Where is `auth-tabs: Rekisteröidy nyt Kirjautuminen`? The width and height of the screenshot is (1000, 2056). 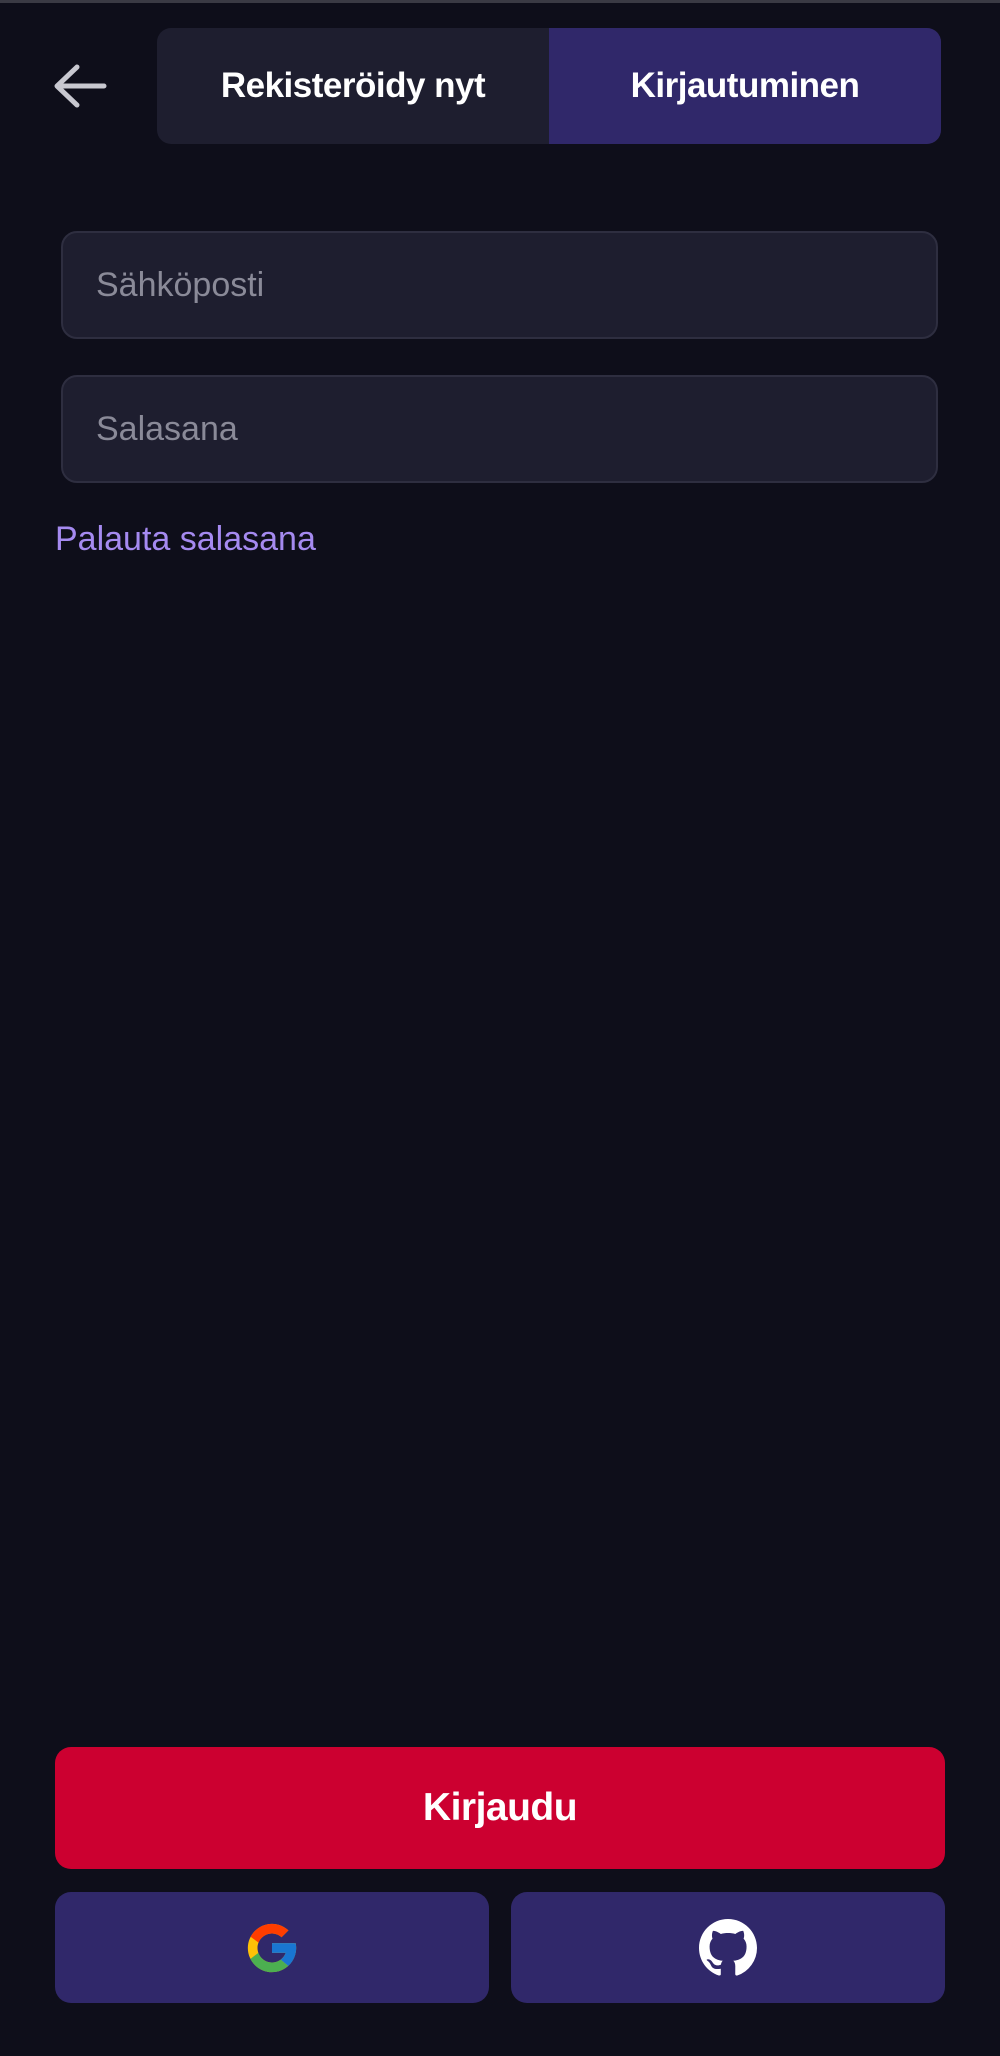 auth-tabs: Rekisteröidy nyt Kirjautuminen is located at coordinates (549, 86).